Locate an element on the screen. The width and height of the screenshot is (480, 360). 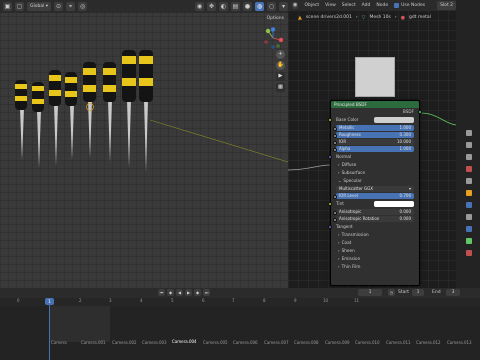
node-title: Principled BSDF is located at coordinates (350, 104).